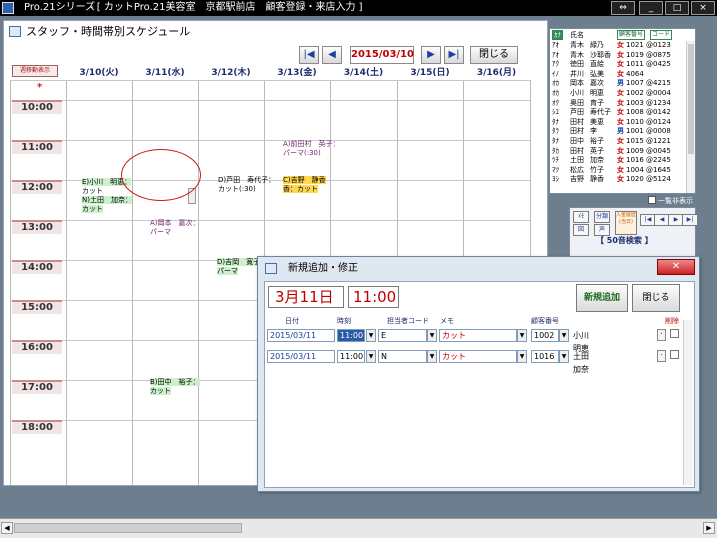  I want to click on row-custno-field: 1016, so click(545, 356).